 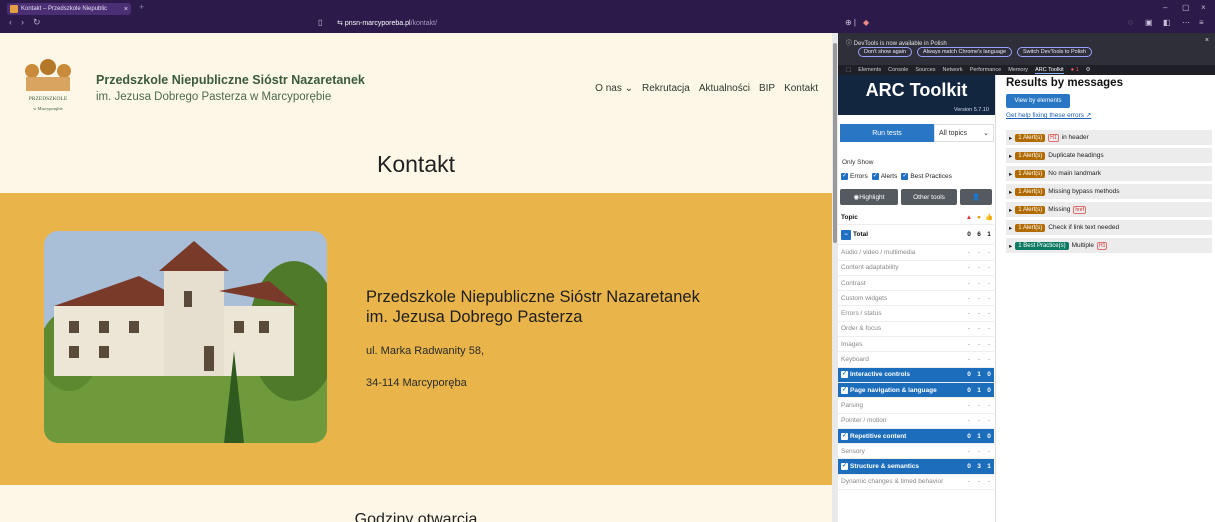 What do you see at coordinates (916, 406) in the screenshot?
I see `topic-row: Parsing - - -` at bounding box center [916, 406].